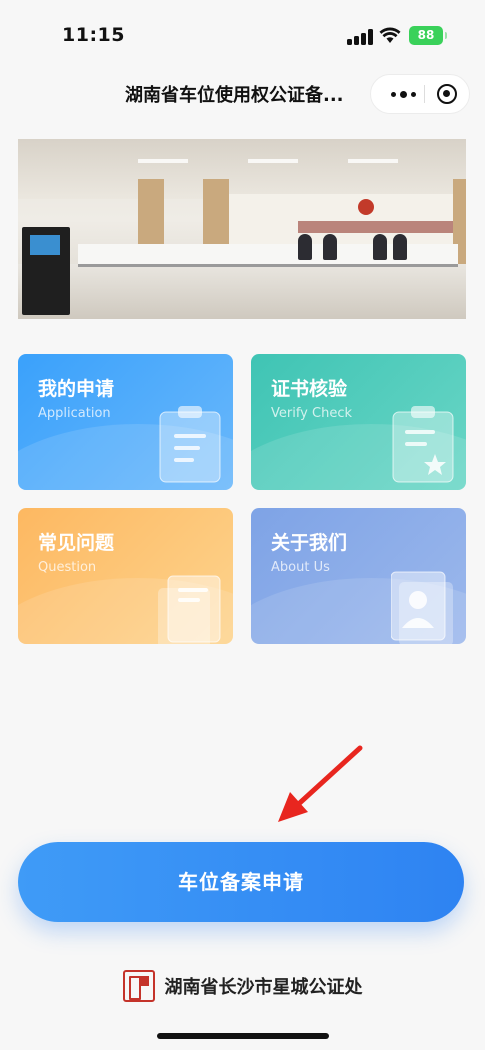 Image resolution: width=485 pixels, height=1050 pixels. I want to click on status-bar: 11:15 88, so click(242, 35).